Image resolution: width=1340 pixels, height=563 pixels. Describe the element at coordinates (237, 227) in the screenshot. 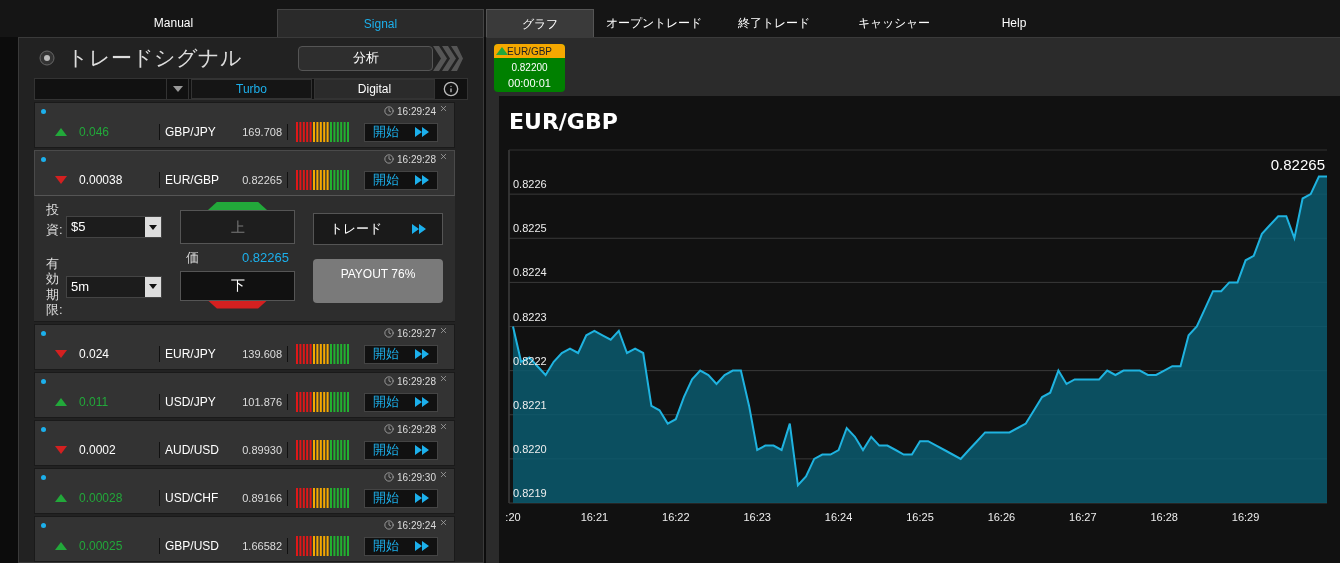

I see `up-button: 上` at that location.